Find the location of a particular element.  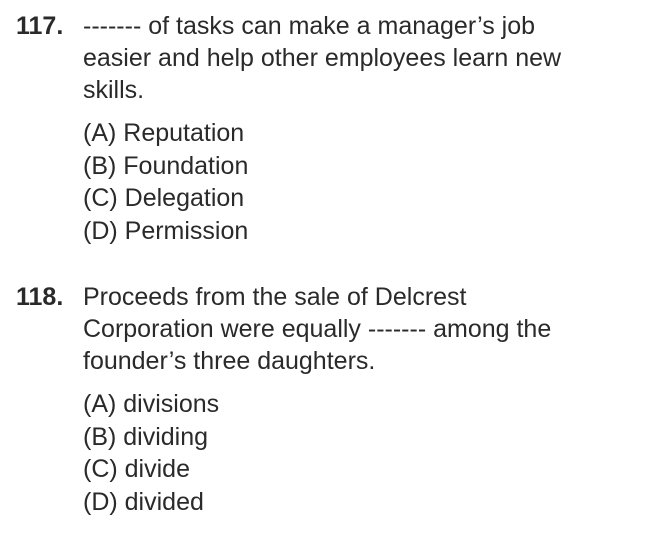

question-stem-line: Proceeds from the sale of Delcrest is located at coordinates (275, 297).